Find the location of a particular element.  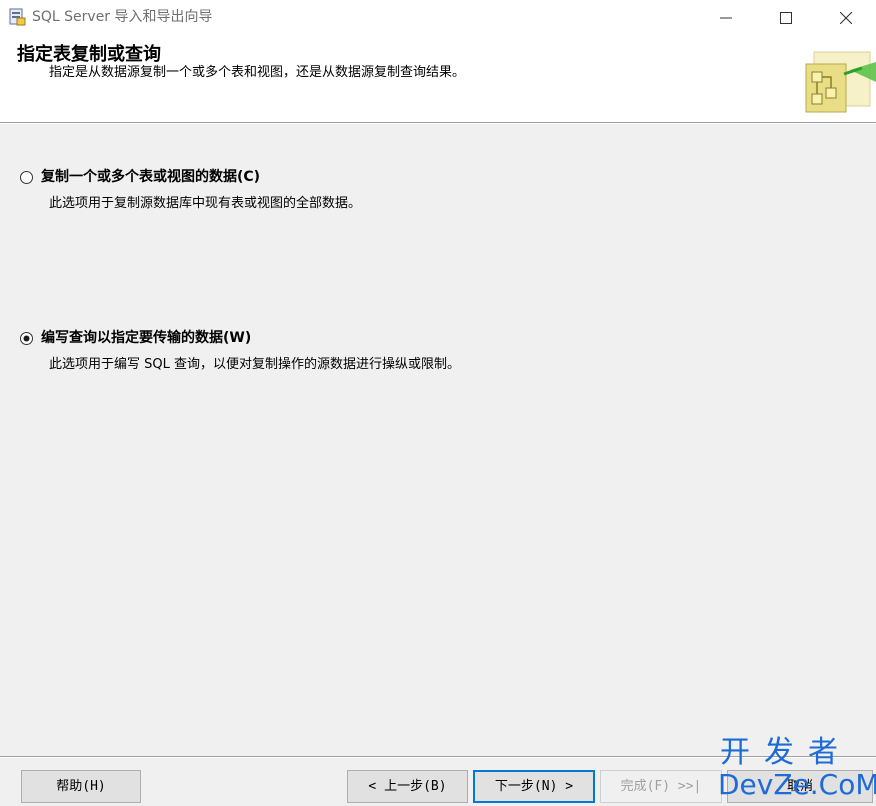

help-button: 帮助(H) is located at coordinates (81, 786).